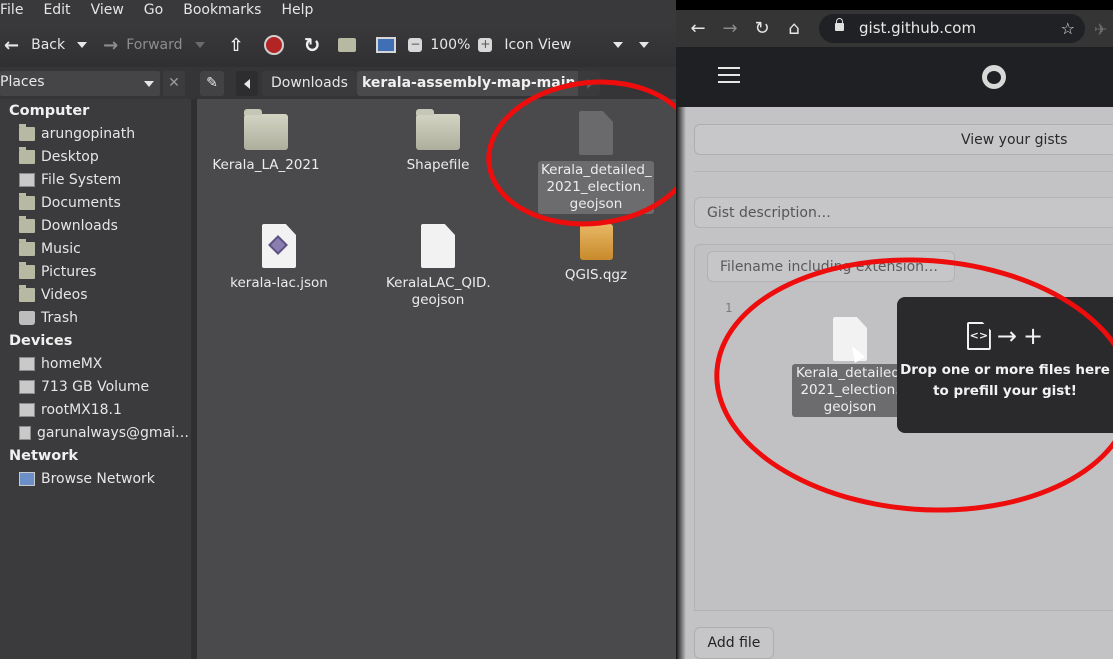 The height and width of the screenshot is (659, 1113). I want to click on file-item-kerala-detailed-geojson: Kerala_detailed_ 2021_election. geojson, so click(596, 162).